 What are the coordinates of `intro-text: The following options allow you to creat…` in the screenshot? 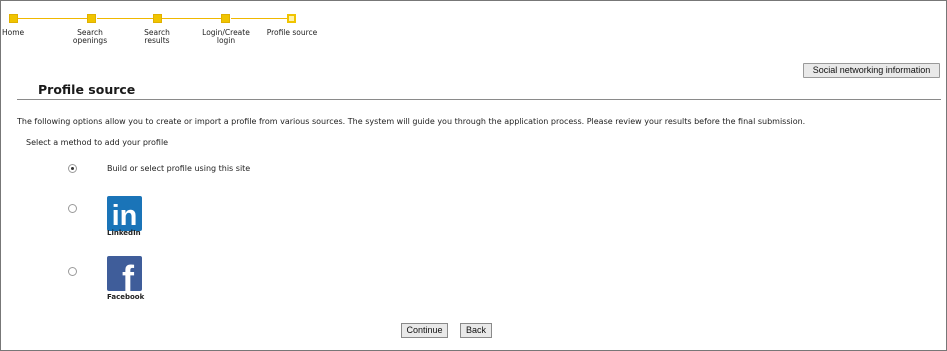 It's located at (411, 121).